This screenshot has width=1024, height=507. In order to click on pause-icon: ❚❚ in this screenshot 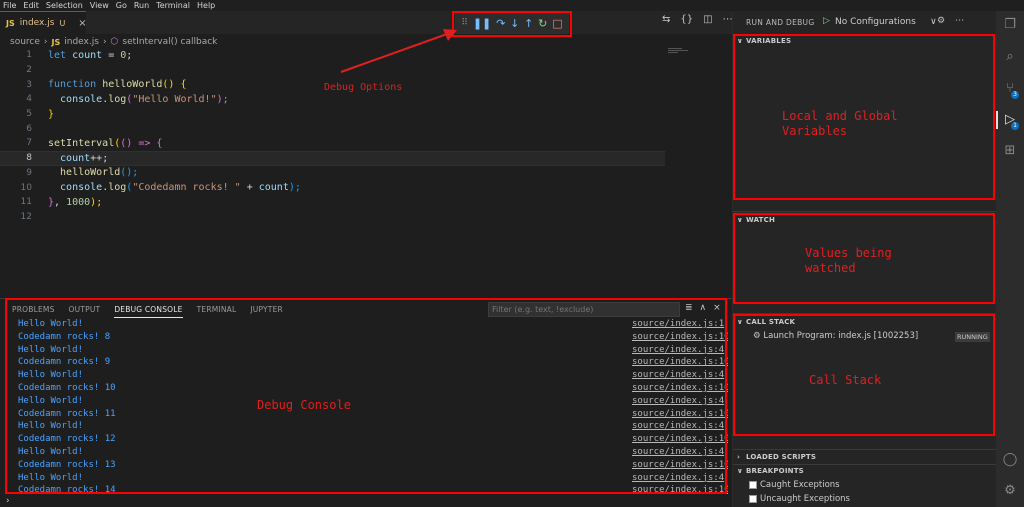, I will do `click(482, 23)`.